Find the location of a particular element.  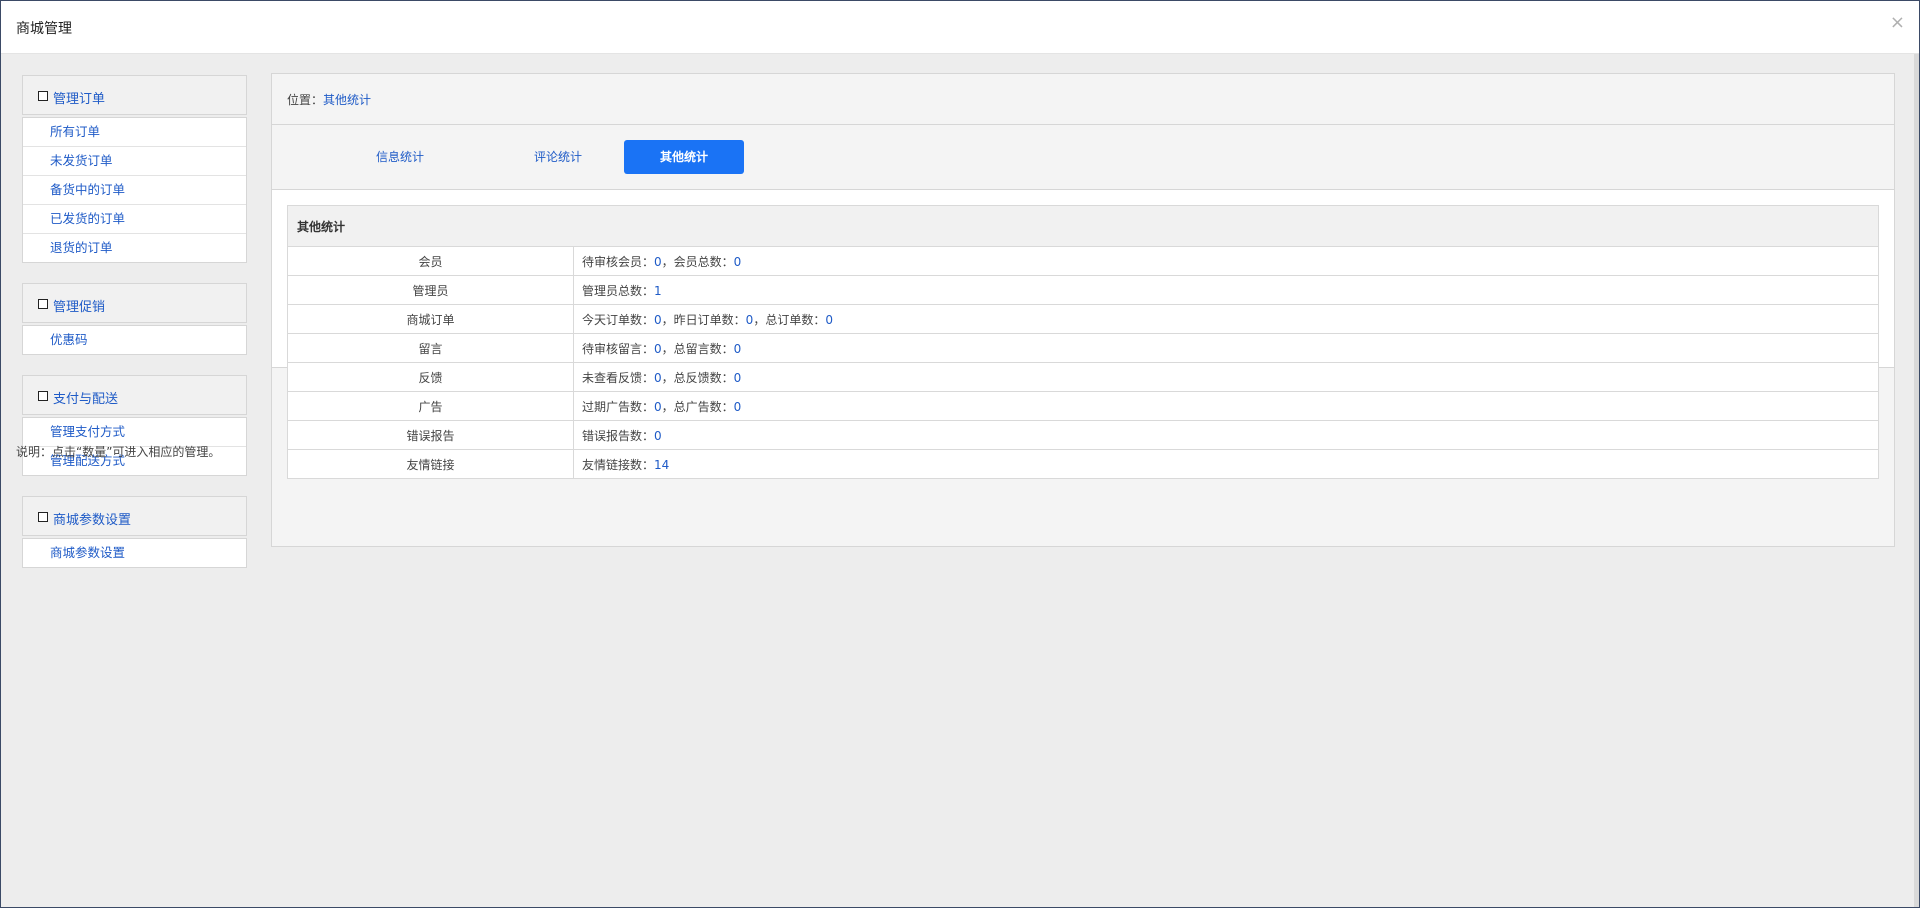

stat-values: 友情链接数：14 is located at coordinates (1226, 464).